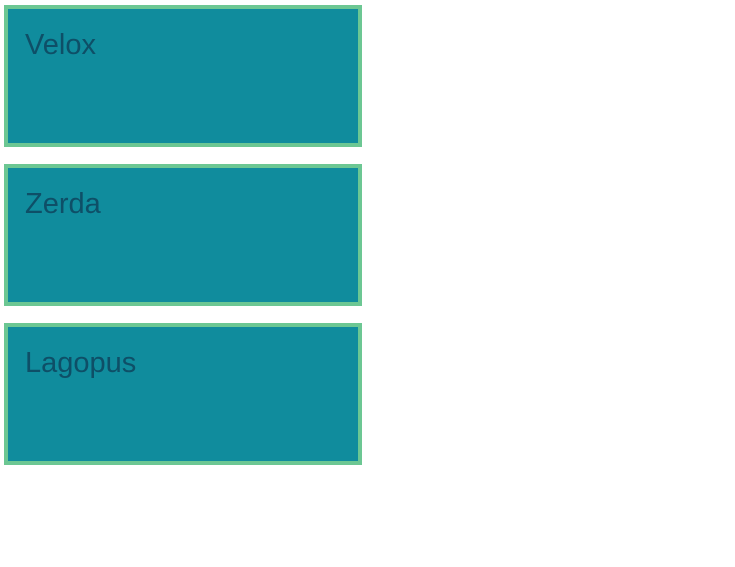  I want to click on card-velox: Velox, so click(183, 76).